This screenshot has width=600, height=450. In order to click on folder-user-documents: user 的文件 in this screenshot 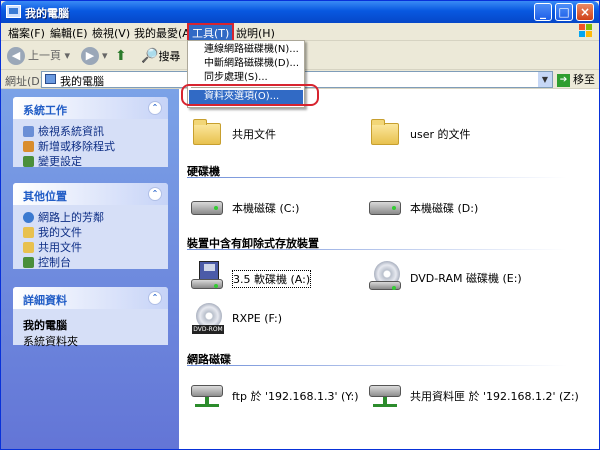, I will do `click(444, 133)`.